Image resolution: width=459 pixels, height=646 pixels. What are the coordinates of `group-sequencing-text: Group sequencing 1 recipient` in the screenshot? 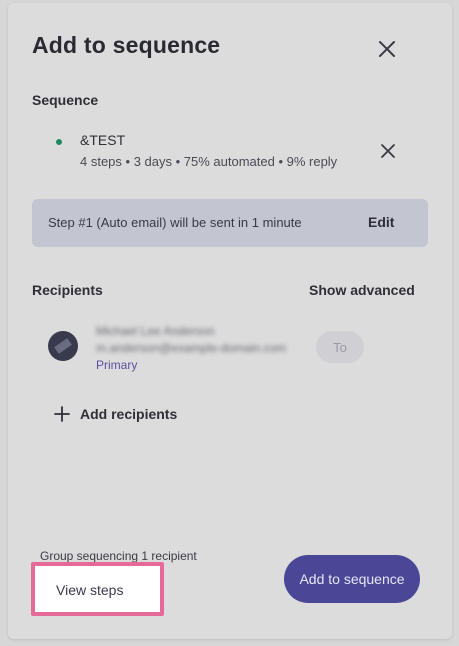 It's located at (118, 556).